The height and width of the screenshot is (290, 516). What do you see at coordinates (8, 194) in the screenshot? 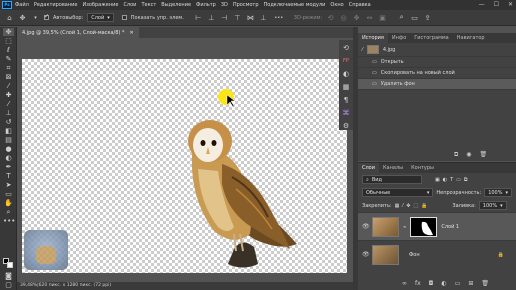
I see `shape-tool-icon: ▭` at bounding box center [8, 194].